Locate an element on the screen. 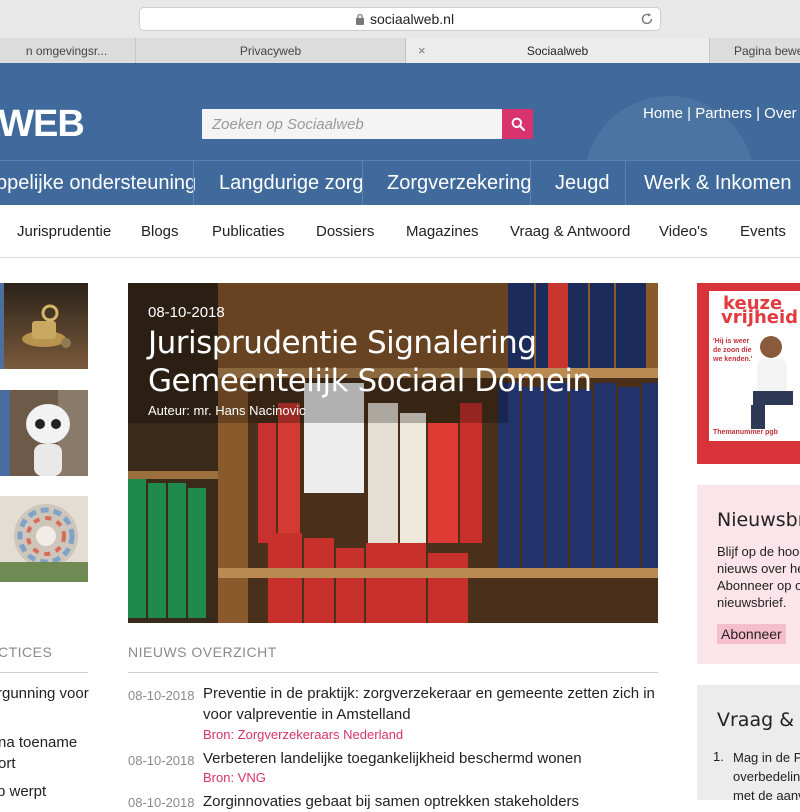  qa-item-number: 1. is located at coordinates (718, 756).